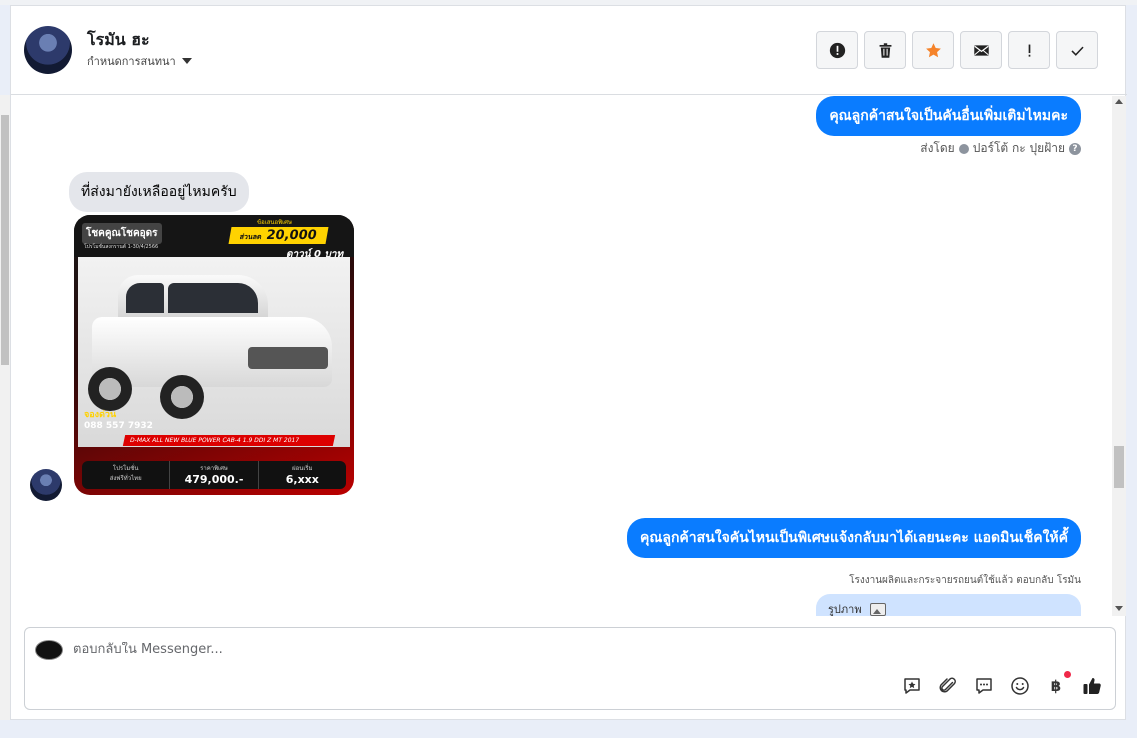 The image size is (1137, 738). What do you see at coordinates (1018, 148) in the screenshot?
I see `sent-by-name: ปอร์โต้ กะ ปุยฝ้าย` at bounding box center [1018, 148].